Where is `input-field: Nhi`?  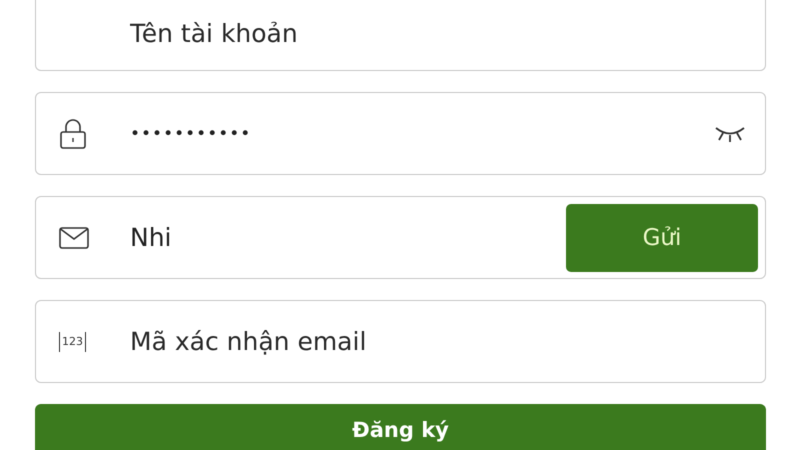
input-field: Nhi is located at coordinates (348, 237).